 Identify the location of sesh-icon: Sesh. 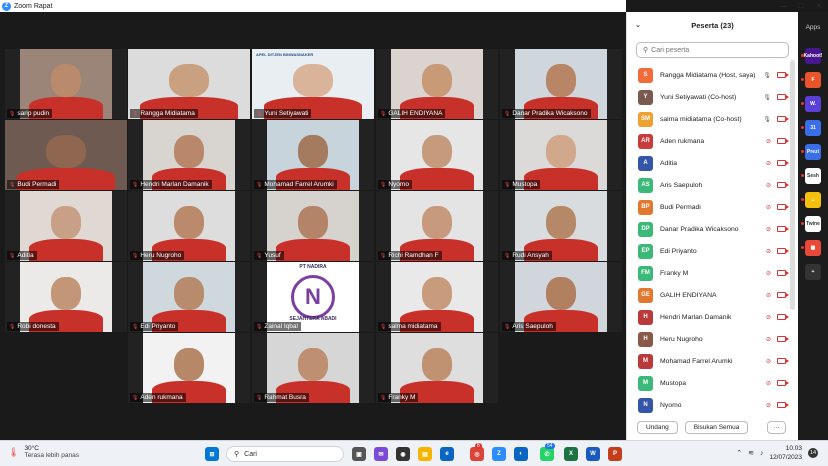
(813, 176).